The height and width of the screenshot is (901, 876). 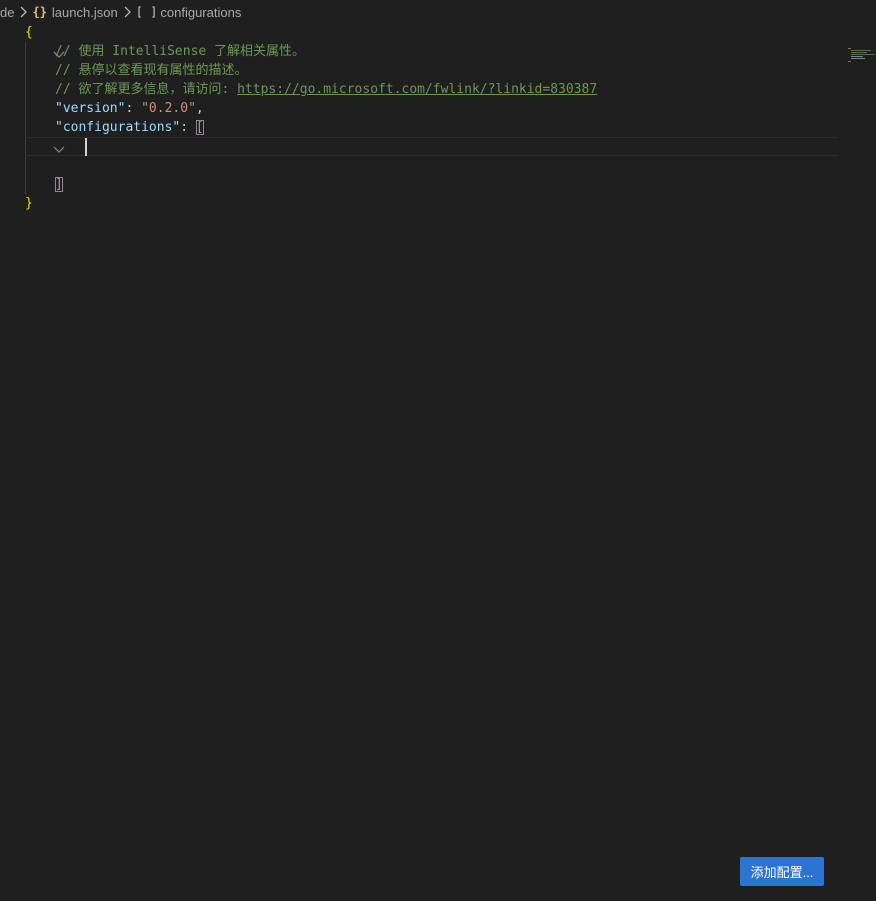 I want to click on breadcrumb-file-label: launch.json, so click(x=84, y=12).